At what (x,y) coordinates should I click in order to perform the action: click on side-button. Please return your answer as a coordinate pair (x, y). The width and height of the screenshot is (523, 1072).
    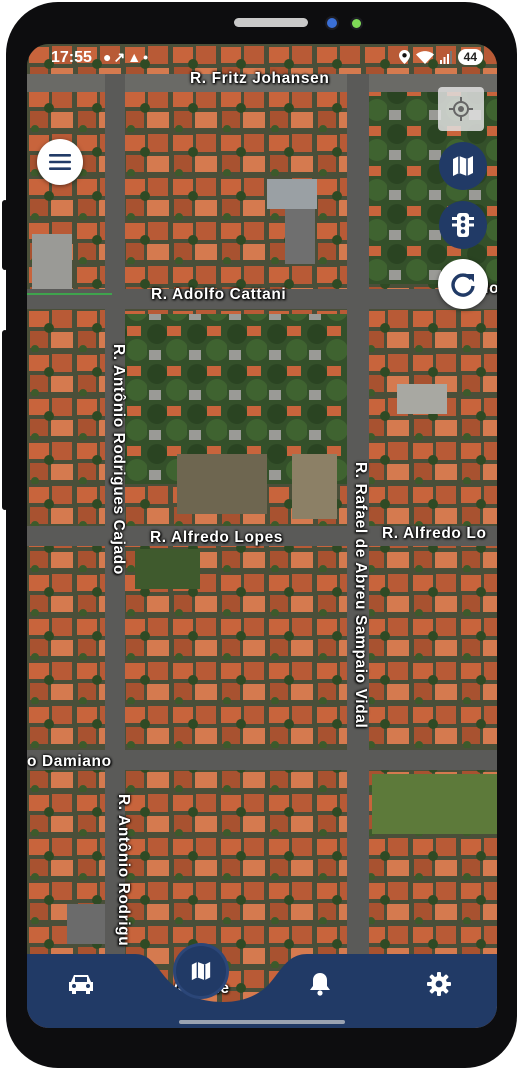
    Looking at the image, I should click on (5, 420).